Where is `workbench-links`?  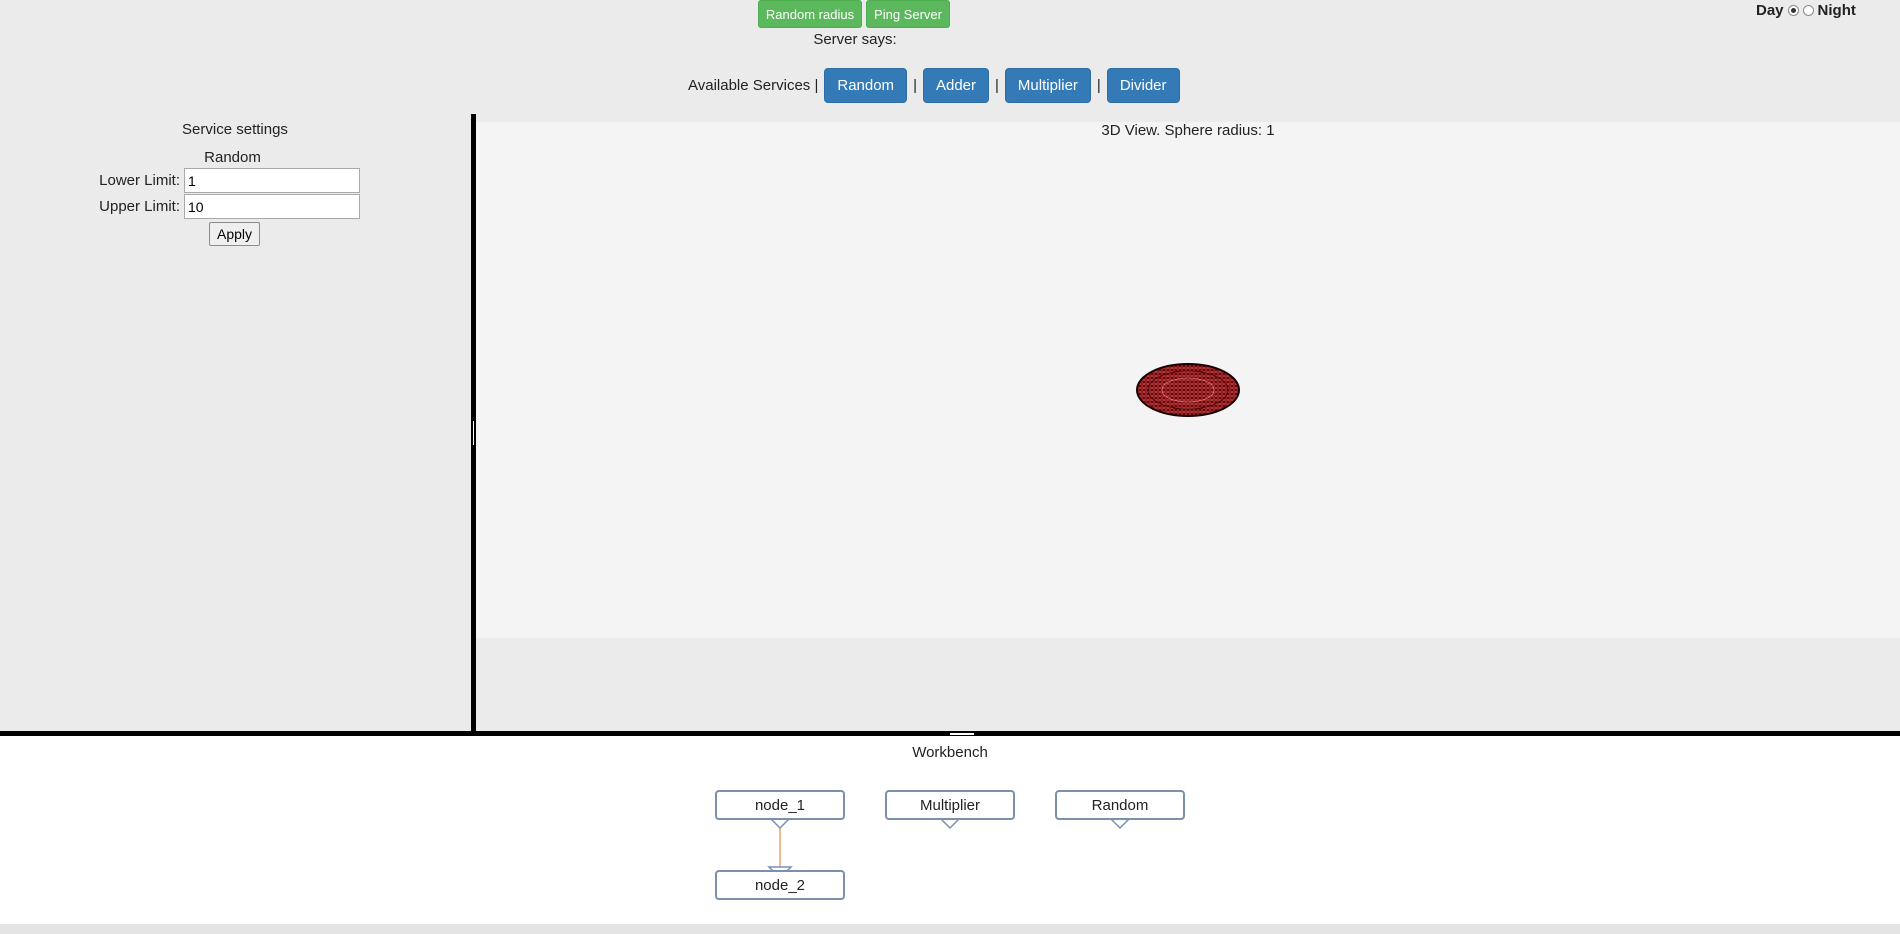
workbench-links is located at coordinates (950, 848).